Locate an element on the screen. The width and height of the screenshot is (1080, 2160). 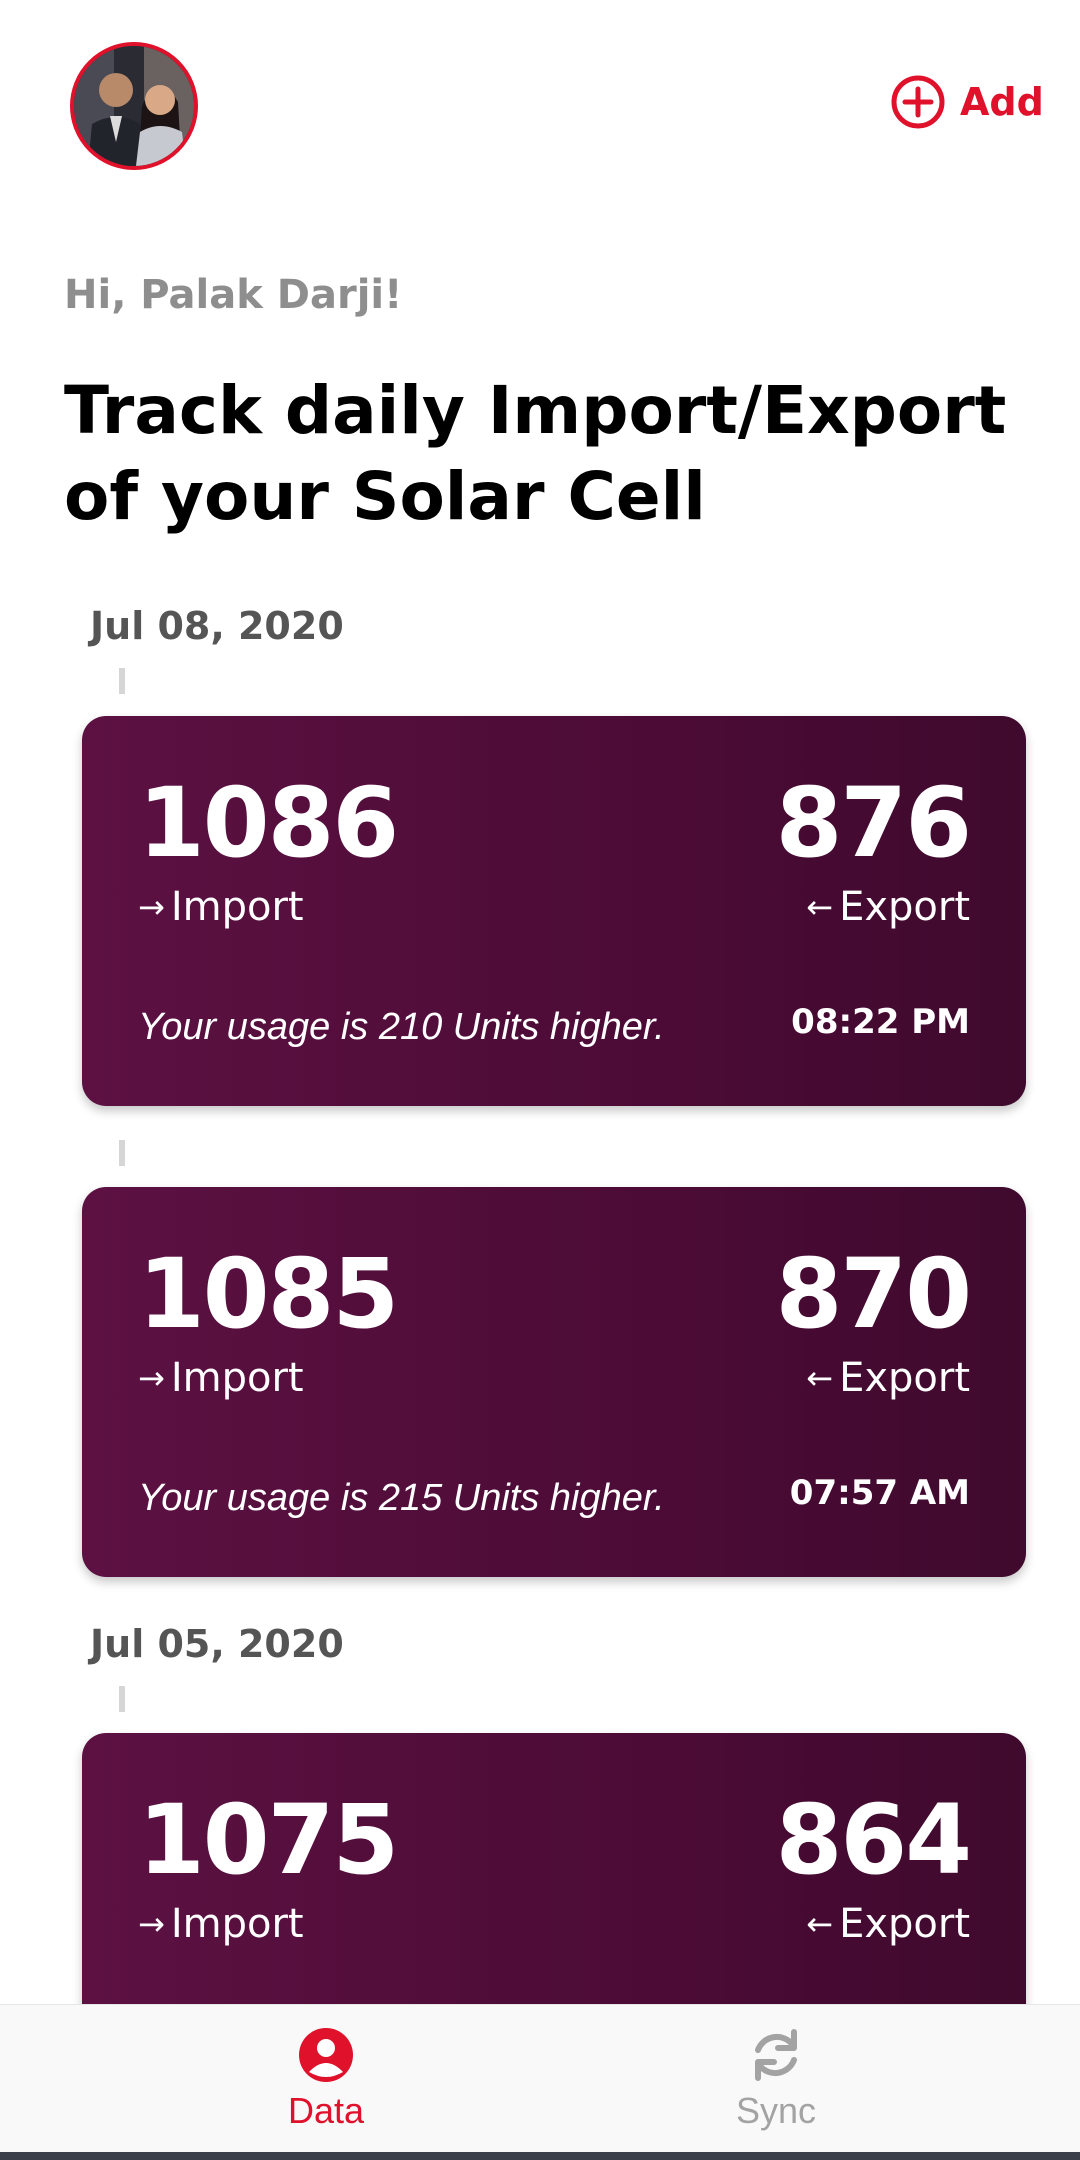
nav-item-label: Sync is located at coordinates (776, 2110).